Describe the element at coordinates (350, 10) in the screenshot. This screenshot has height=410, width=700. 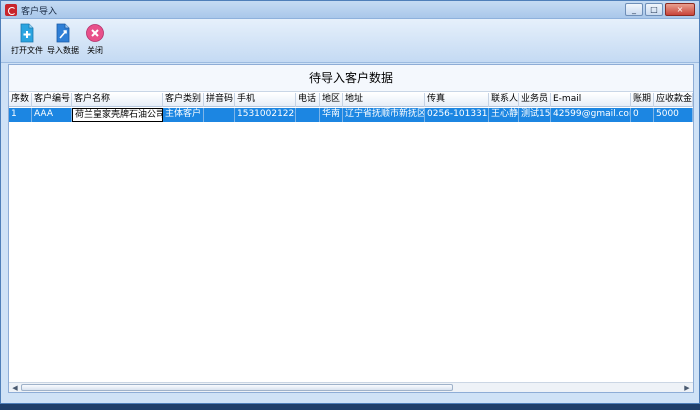
I see `title-bar: 客户导入 _ □ ×` at that location.